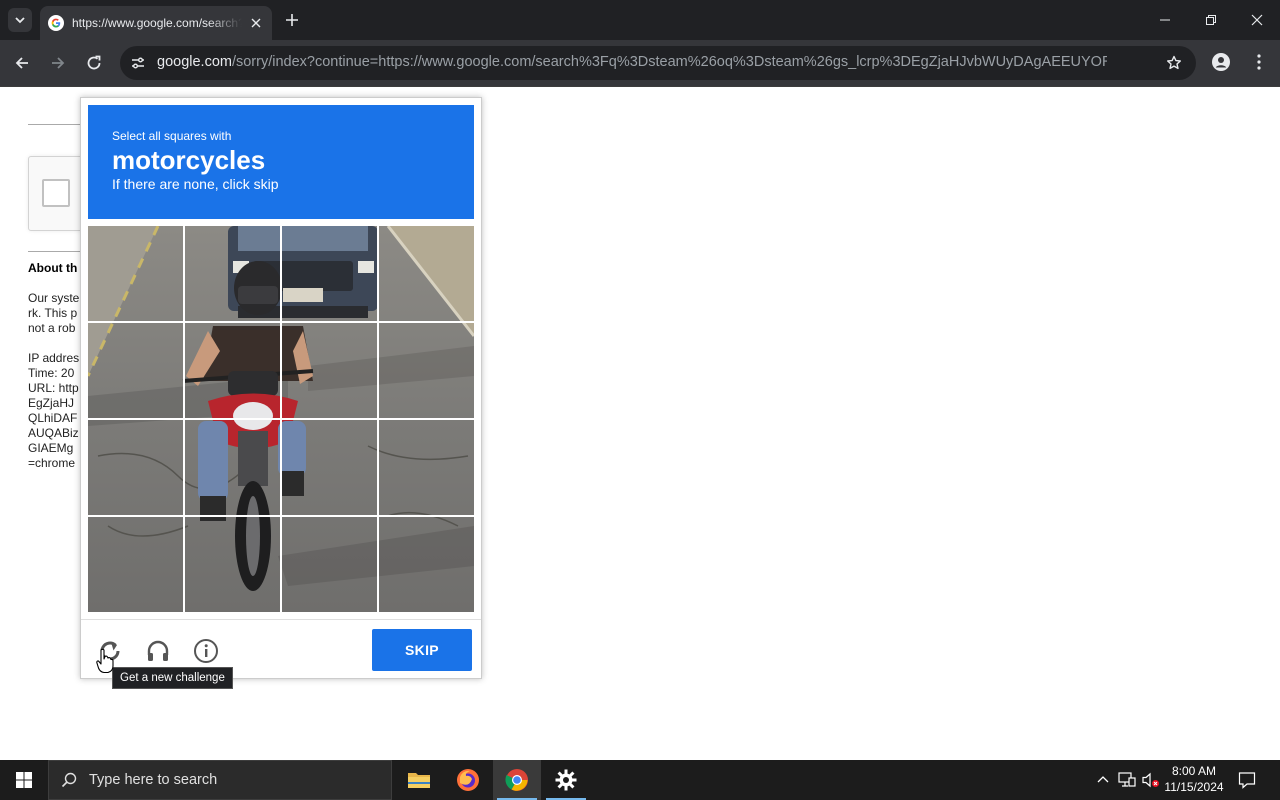 The height and width of the screenshot is (800, 1280). Describe the element at coordinates (189, 160) in the screenshot. I see `target-object: motorcycles` at that location.